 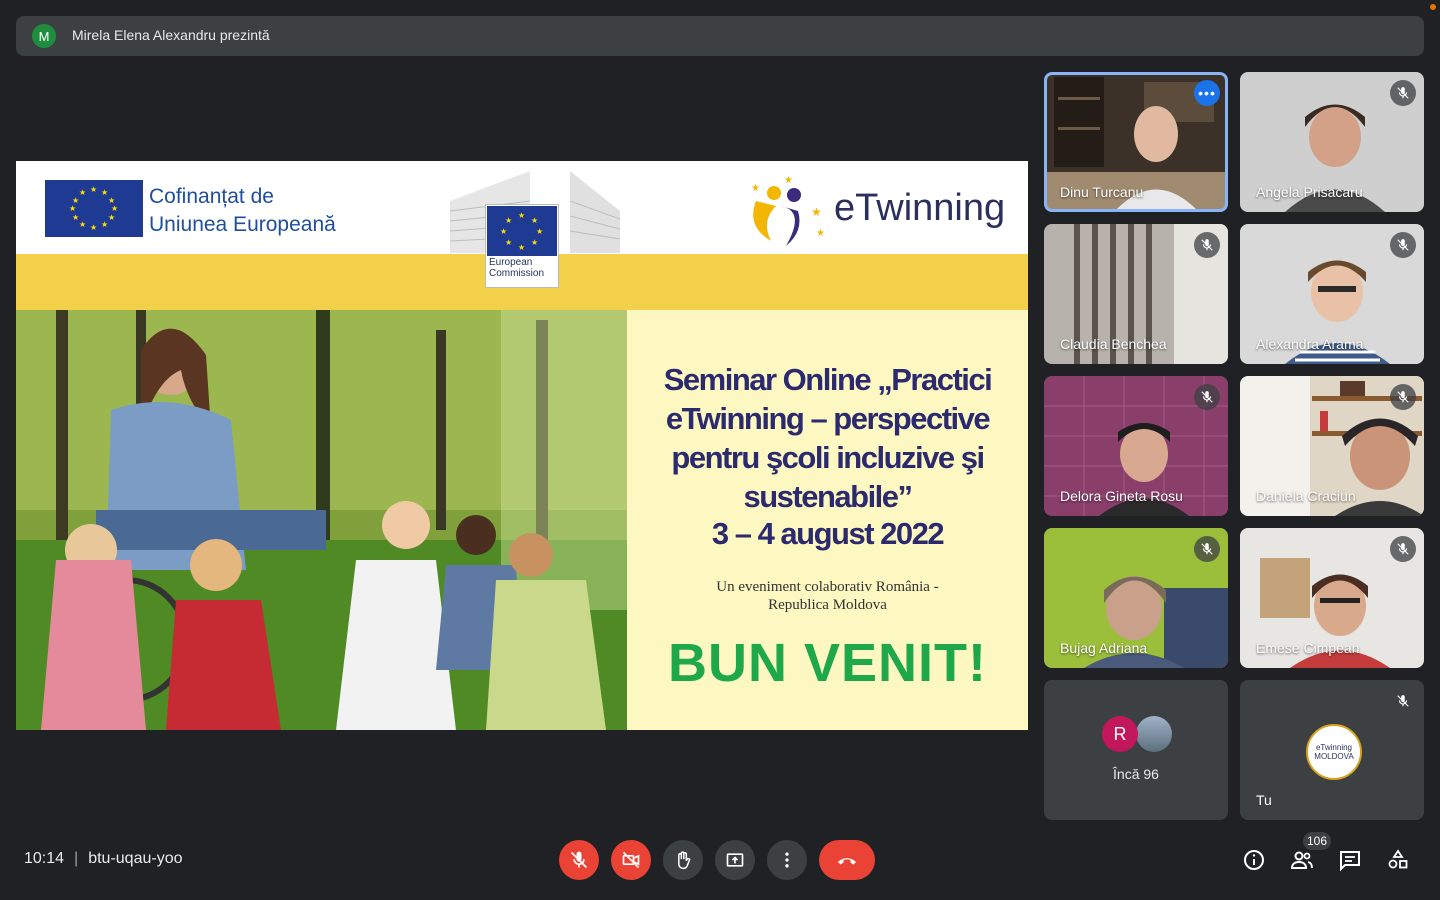 I want to click on status-dot, so click(x=1433, y=7).